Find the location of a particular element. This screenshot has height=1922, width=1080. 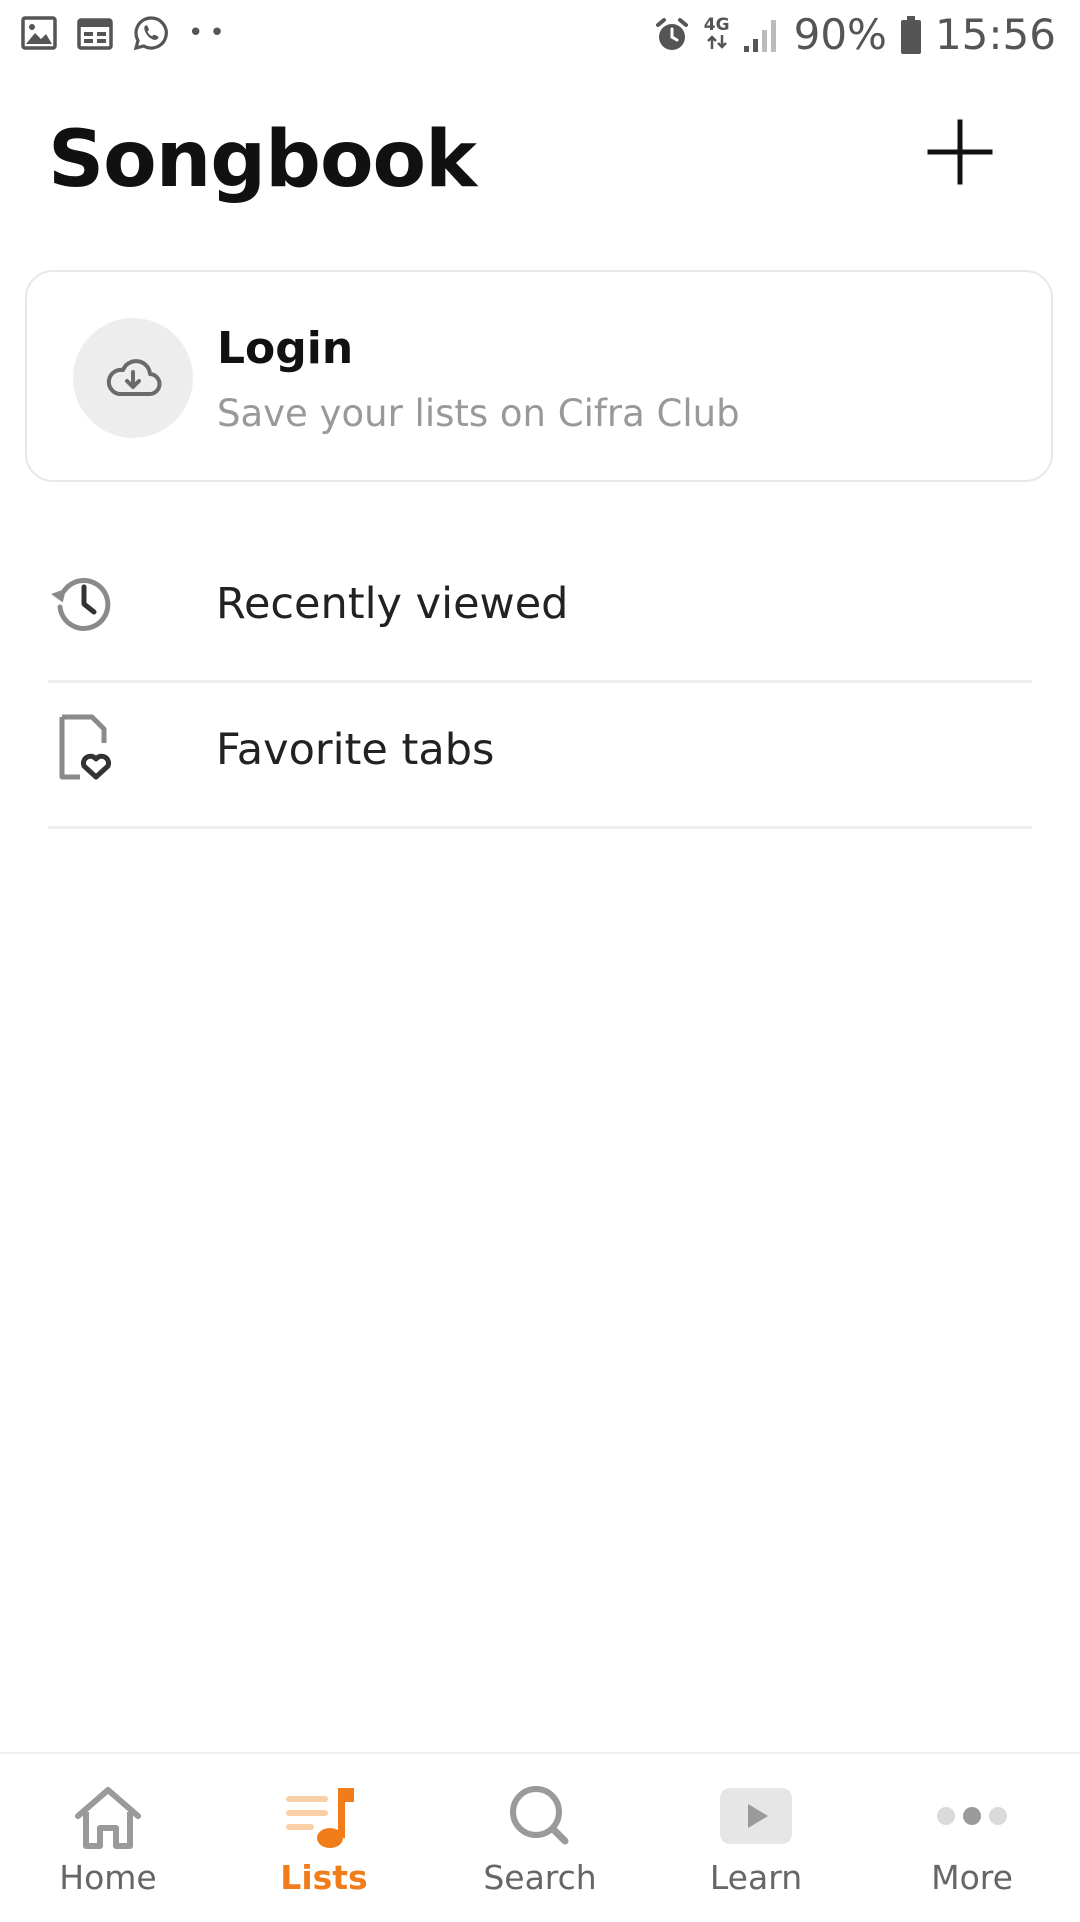

nav-label: Home is located at coordinates (108, 1877).